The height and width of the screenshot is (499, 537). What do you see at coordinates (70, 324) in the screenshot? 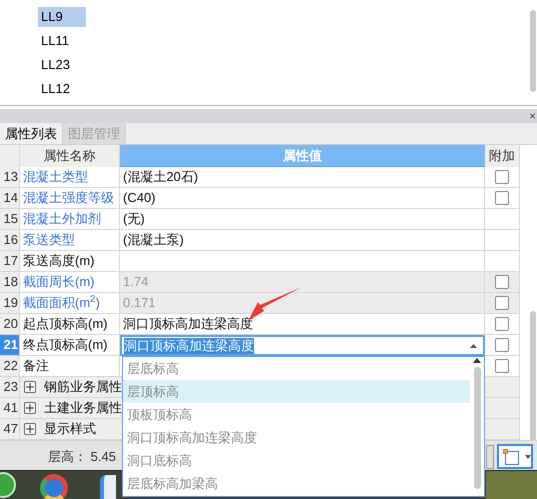
I see `property-name: 起点顶标高(m)` at bounding box center [70, 324].